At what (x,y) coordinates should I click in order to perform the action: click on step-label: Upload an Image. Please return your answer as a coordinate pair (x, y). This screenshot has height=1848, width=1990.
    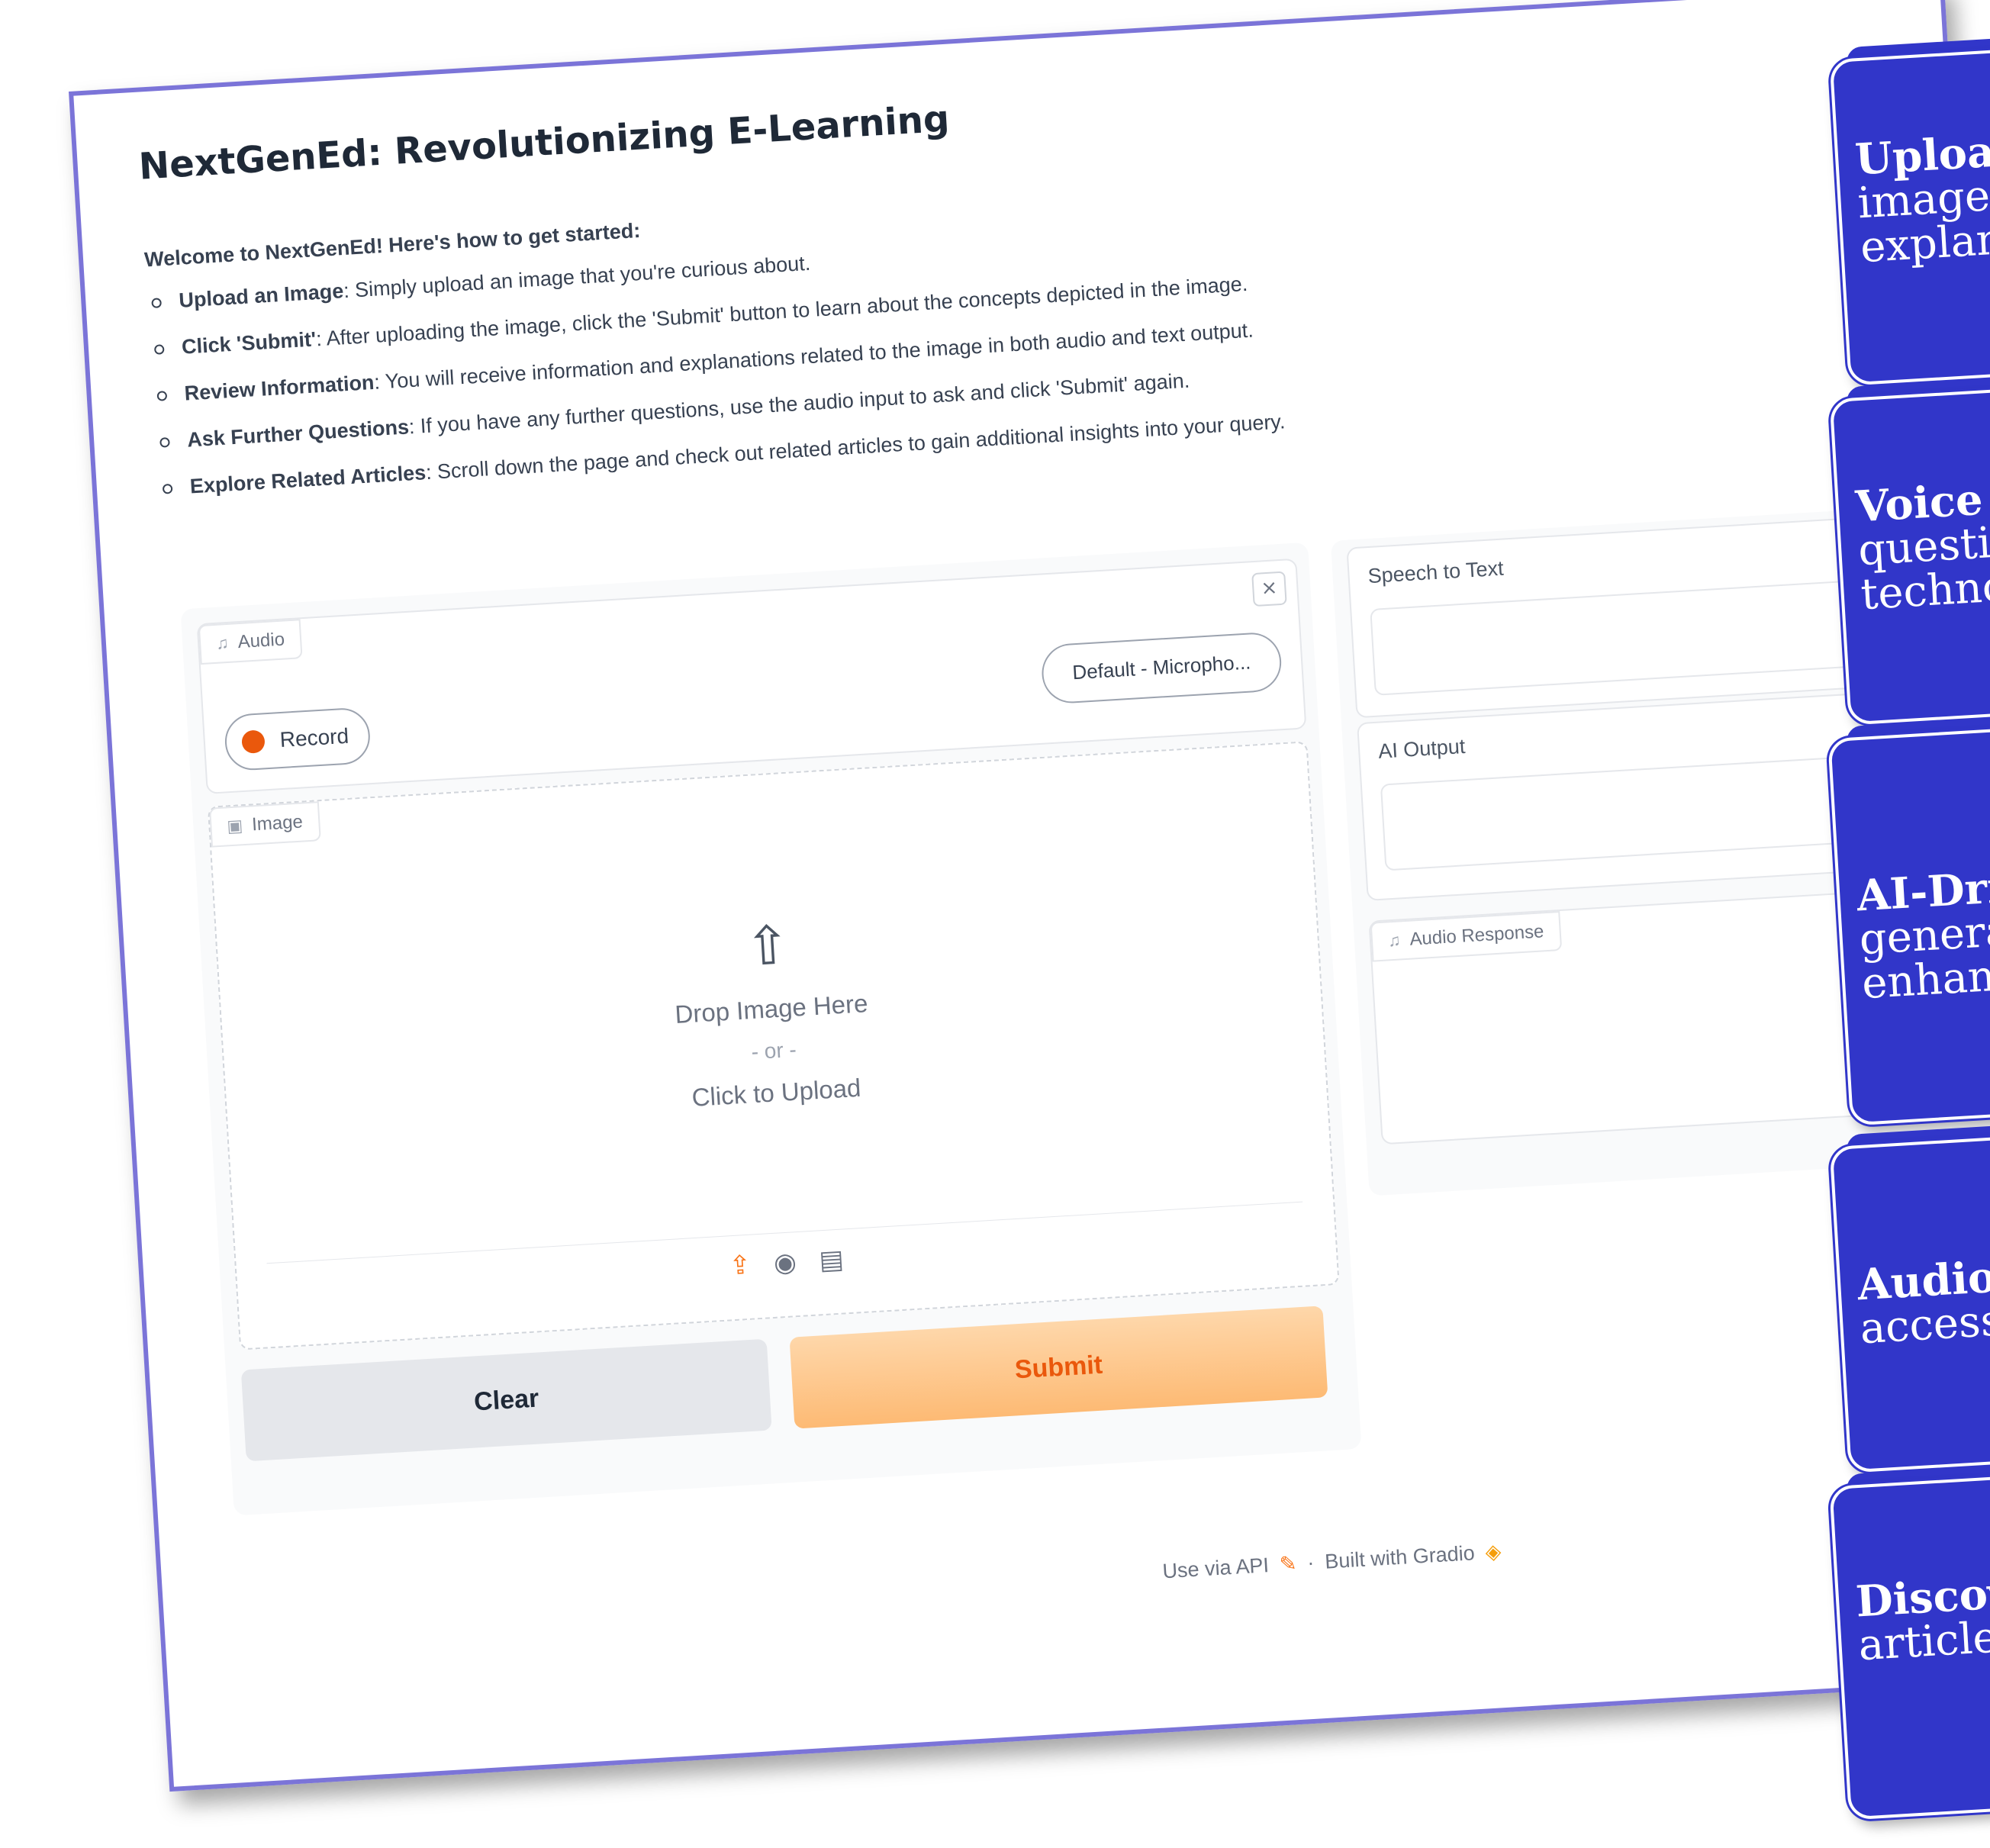
    Looking at the image, I should click on (261, 295).